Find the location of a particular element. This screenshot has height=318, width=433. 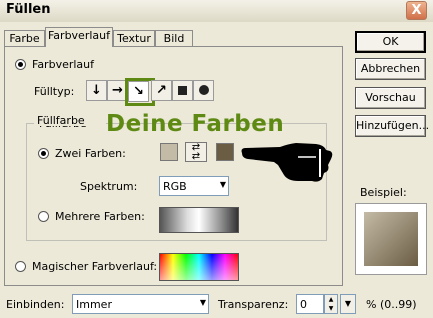

title-bar: Füllen X is located at coordinates (216, 11).